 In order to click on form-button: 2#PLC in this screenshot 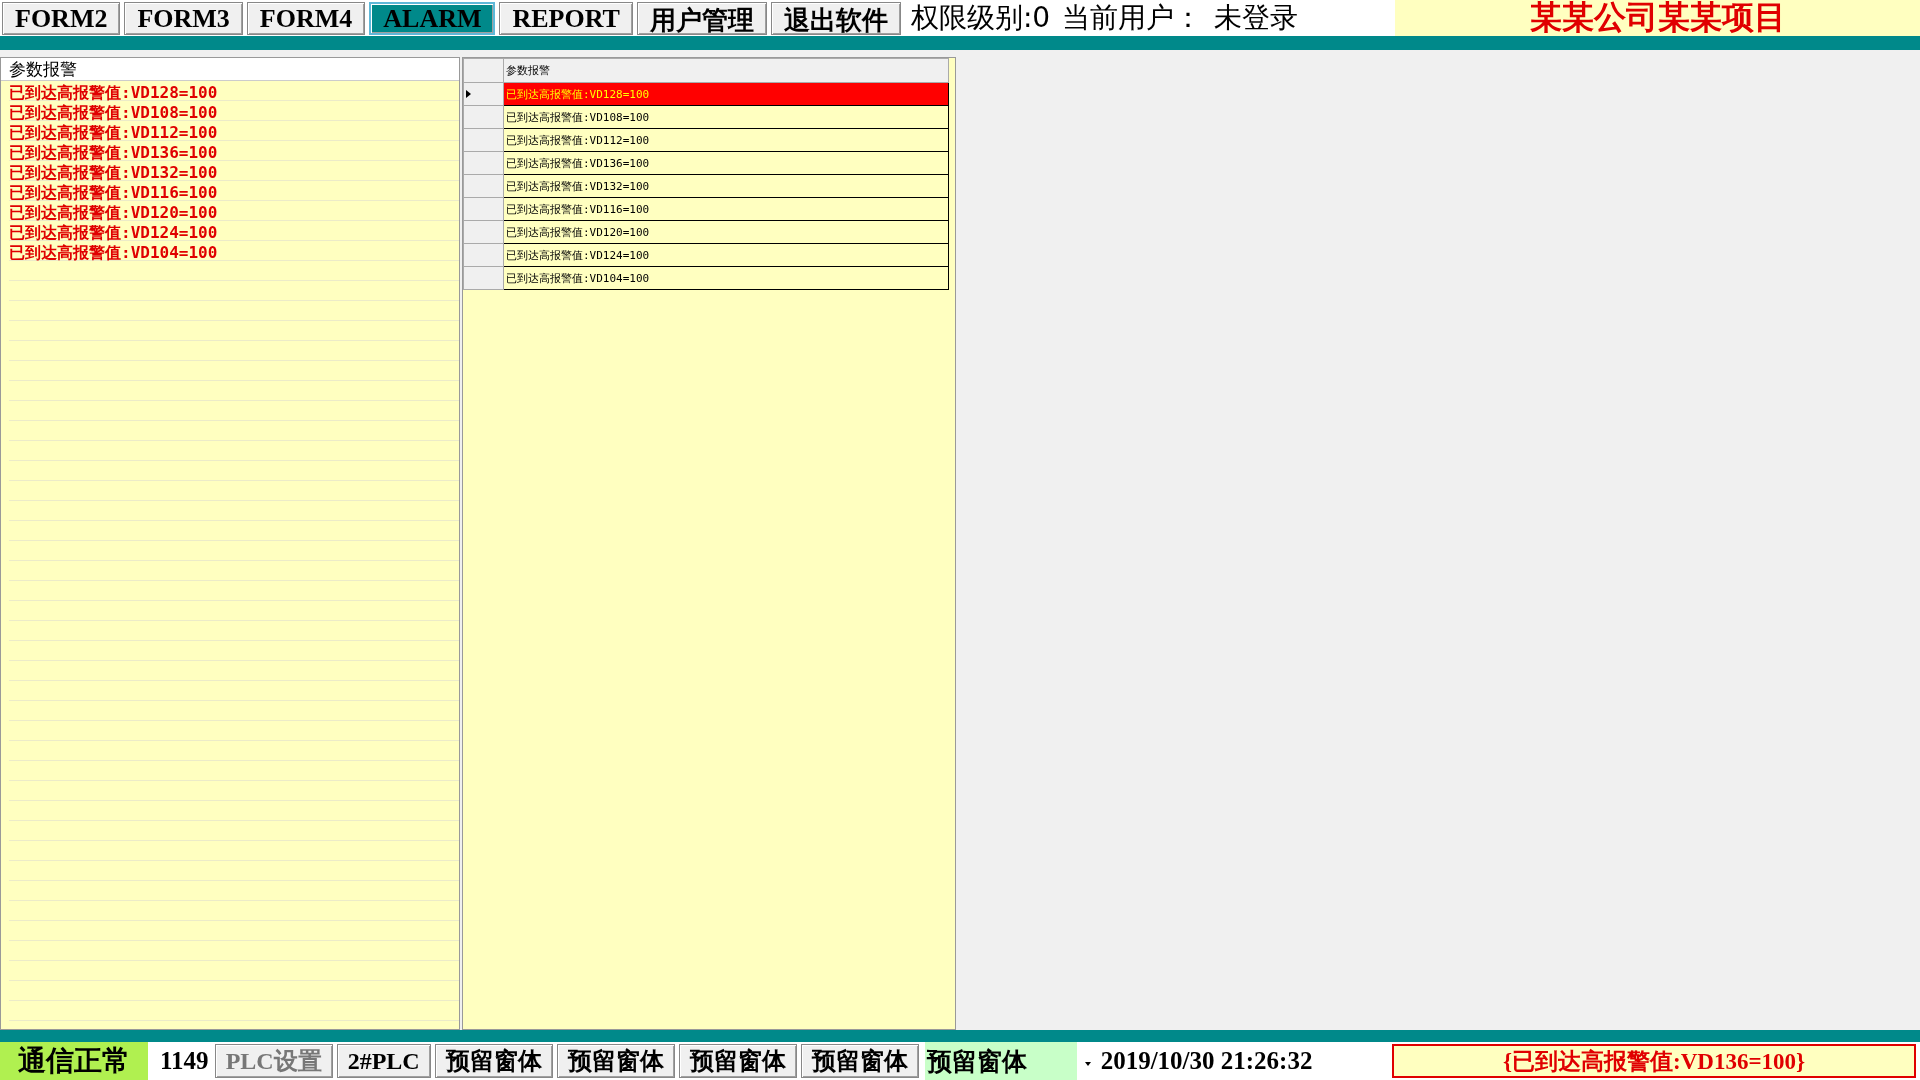, I will do `click(383, 1061)`.